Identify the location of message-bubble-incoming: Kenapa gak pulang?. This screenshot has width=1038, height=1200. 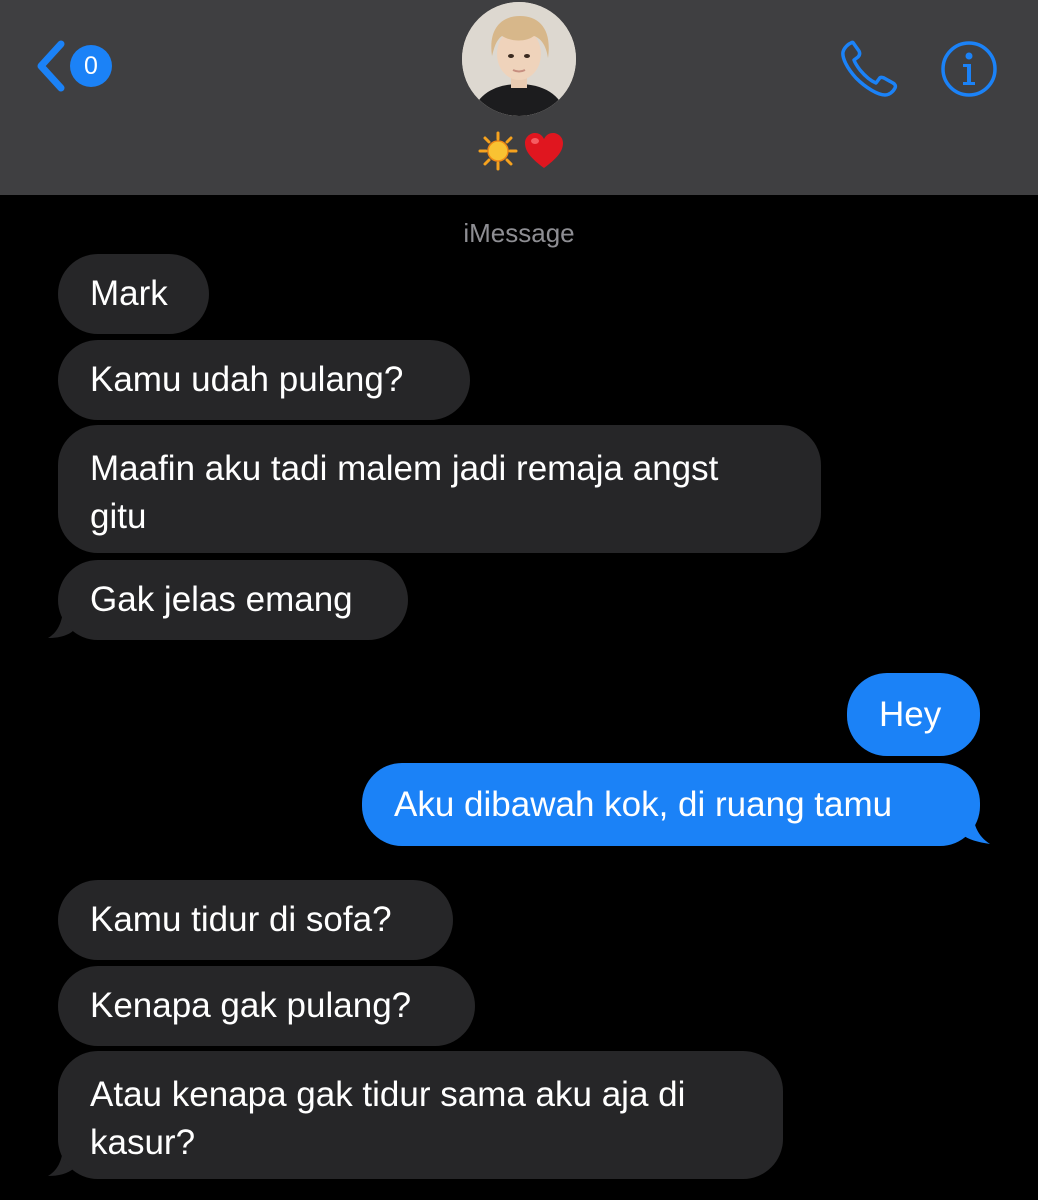
(266, 1006).